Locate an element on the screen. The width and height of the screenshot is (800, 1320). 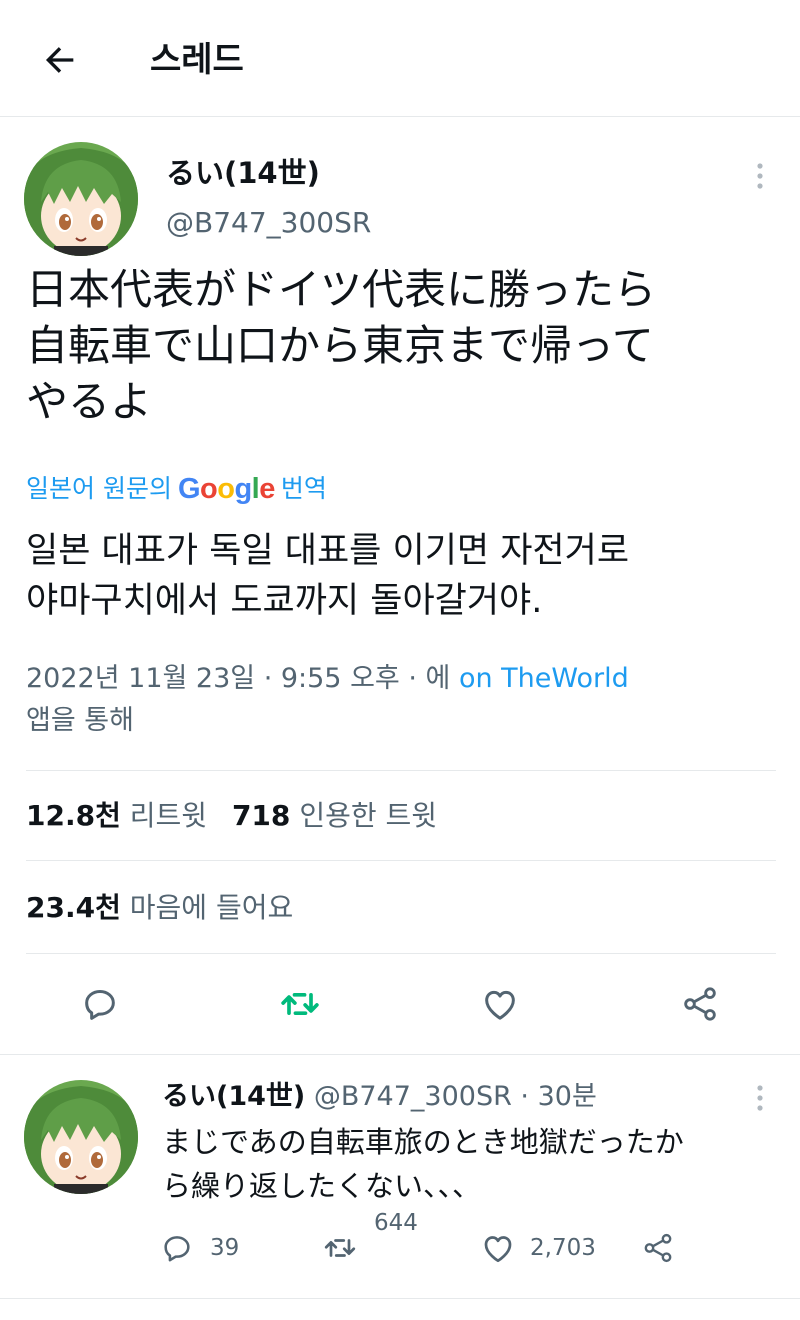
translate-link: 일본어 원문의 Google 번역 is located at coordinates (176, 489).